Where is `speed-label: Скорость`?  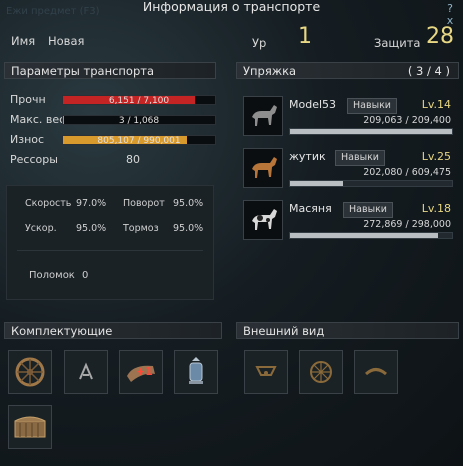 speed-label: Скорость is located at coordinates (48, 203).